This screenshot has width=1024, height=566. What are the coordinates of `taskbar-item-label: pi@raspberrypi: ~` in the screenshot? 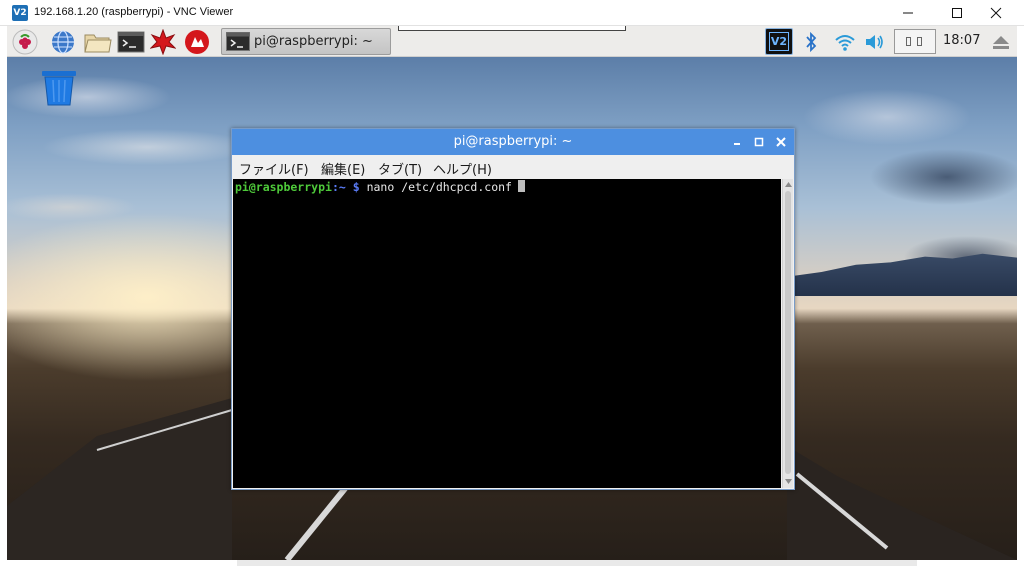 It's located at (313, 41).